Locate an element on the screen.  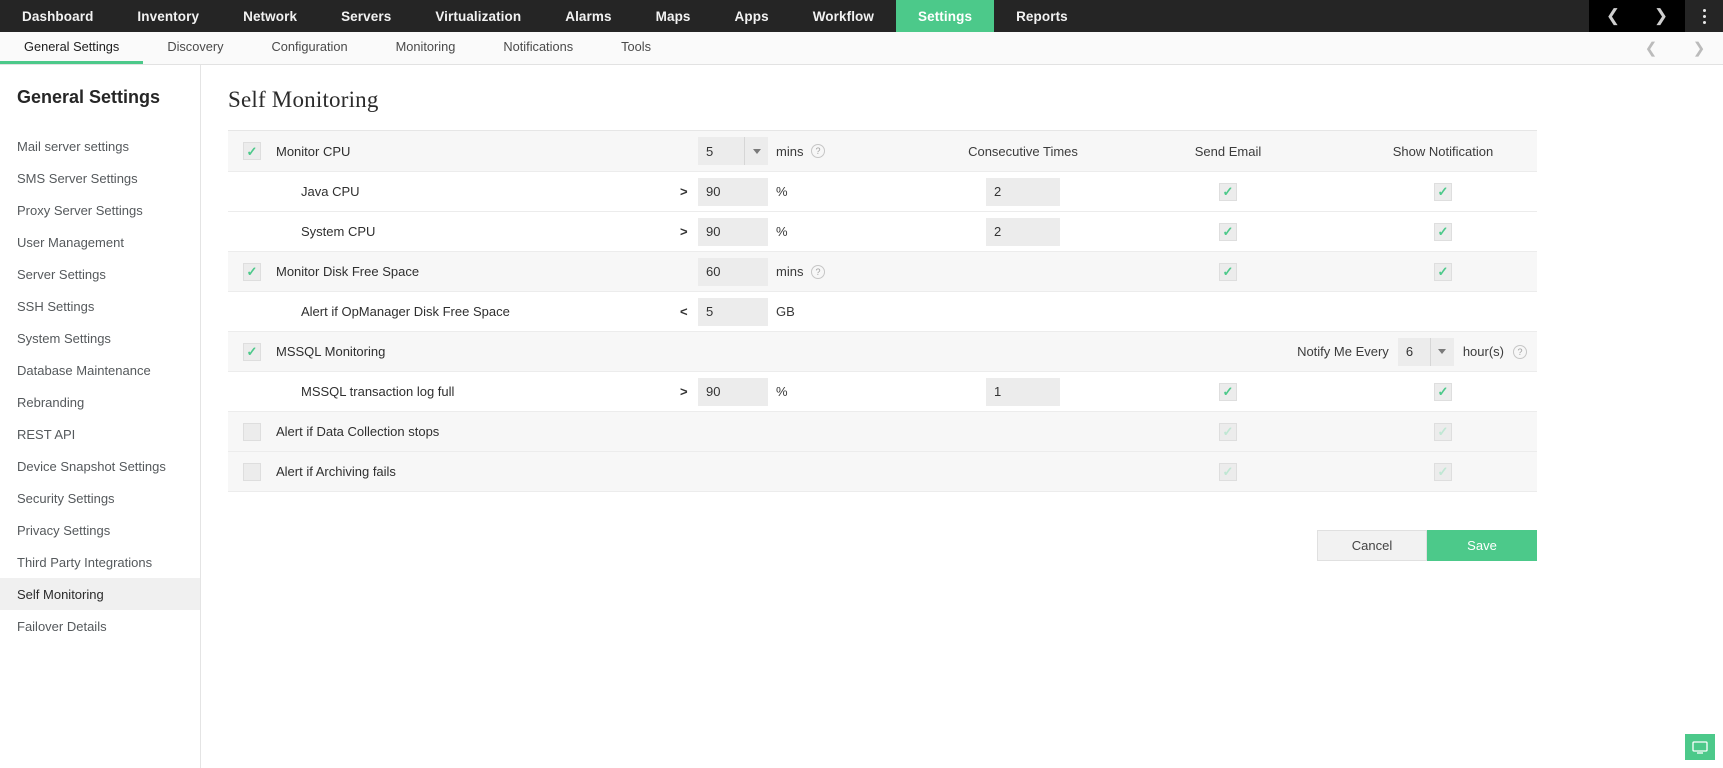
alert-archiving-fails-checkbox-cell: ✓ is located at coordinates (246, 471).